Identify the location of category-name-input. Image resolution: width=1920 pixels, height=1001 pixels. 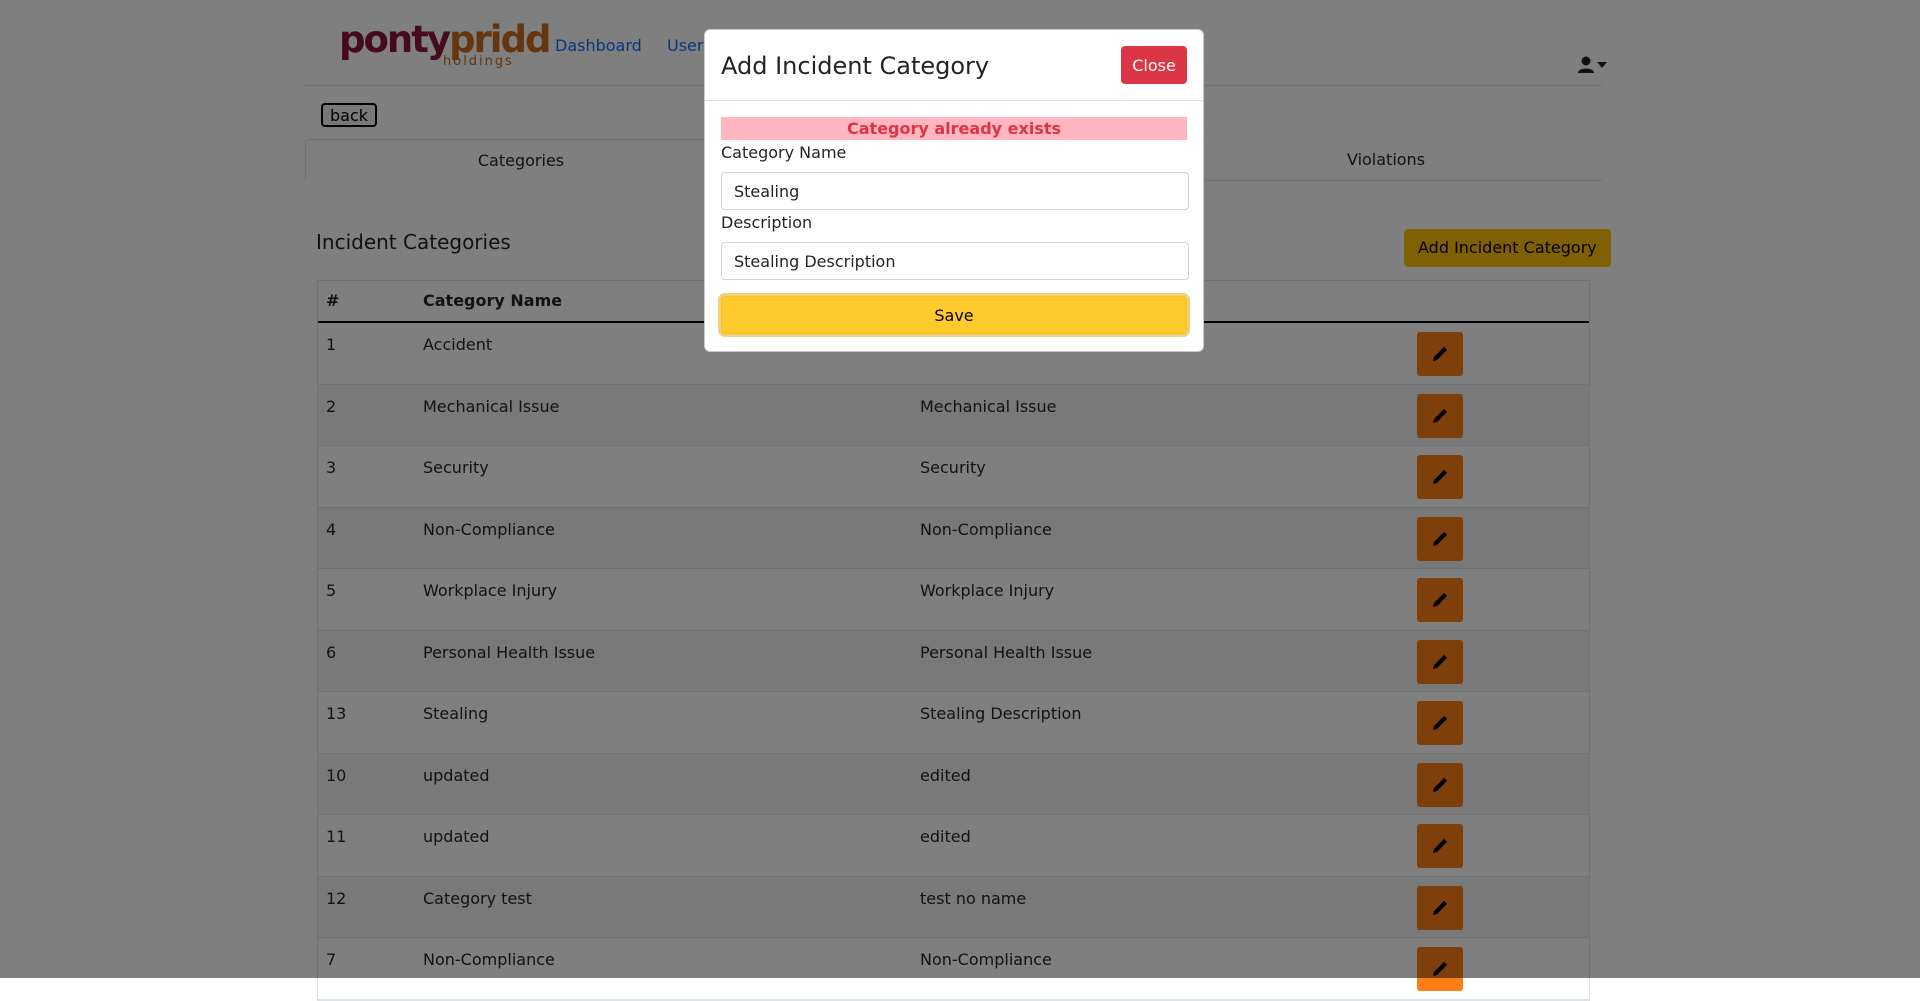
(955, 191).